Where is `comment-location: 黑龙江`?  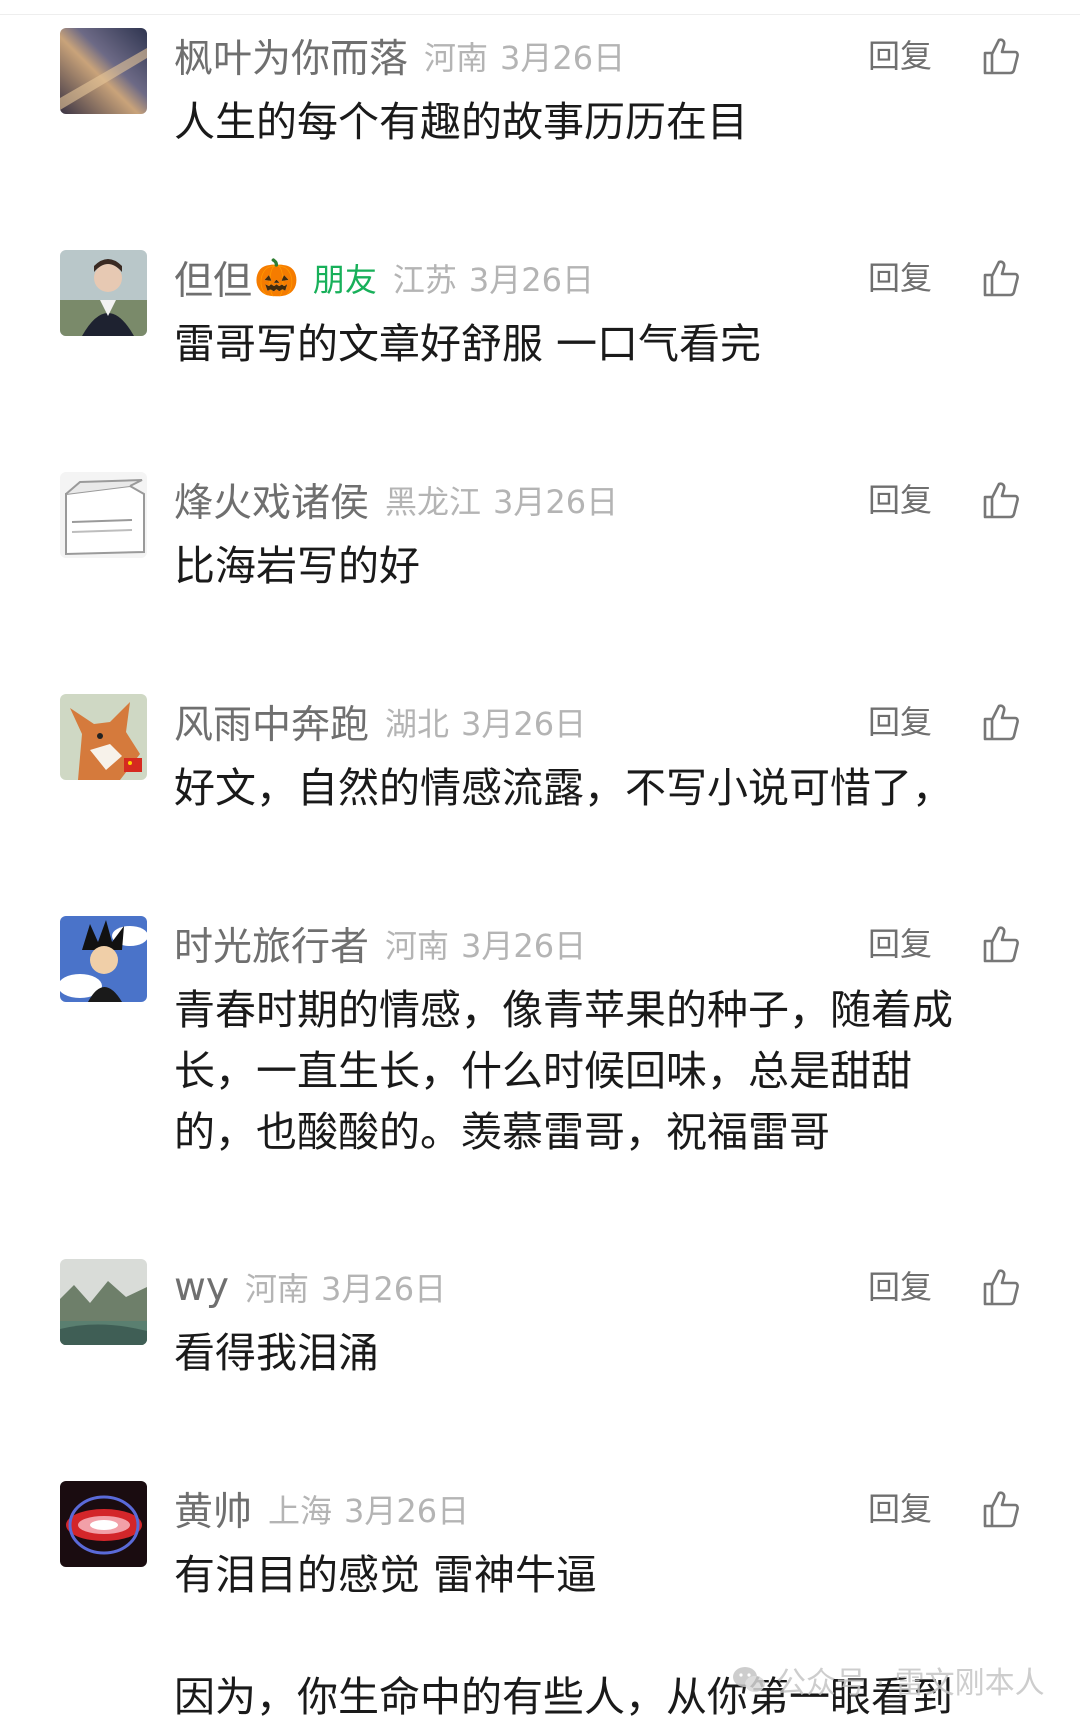 comment-location: 黑龙江 is located at coordinates (433, 502).